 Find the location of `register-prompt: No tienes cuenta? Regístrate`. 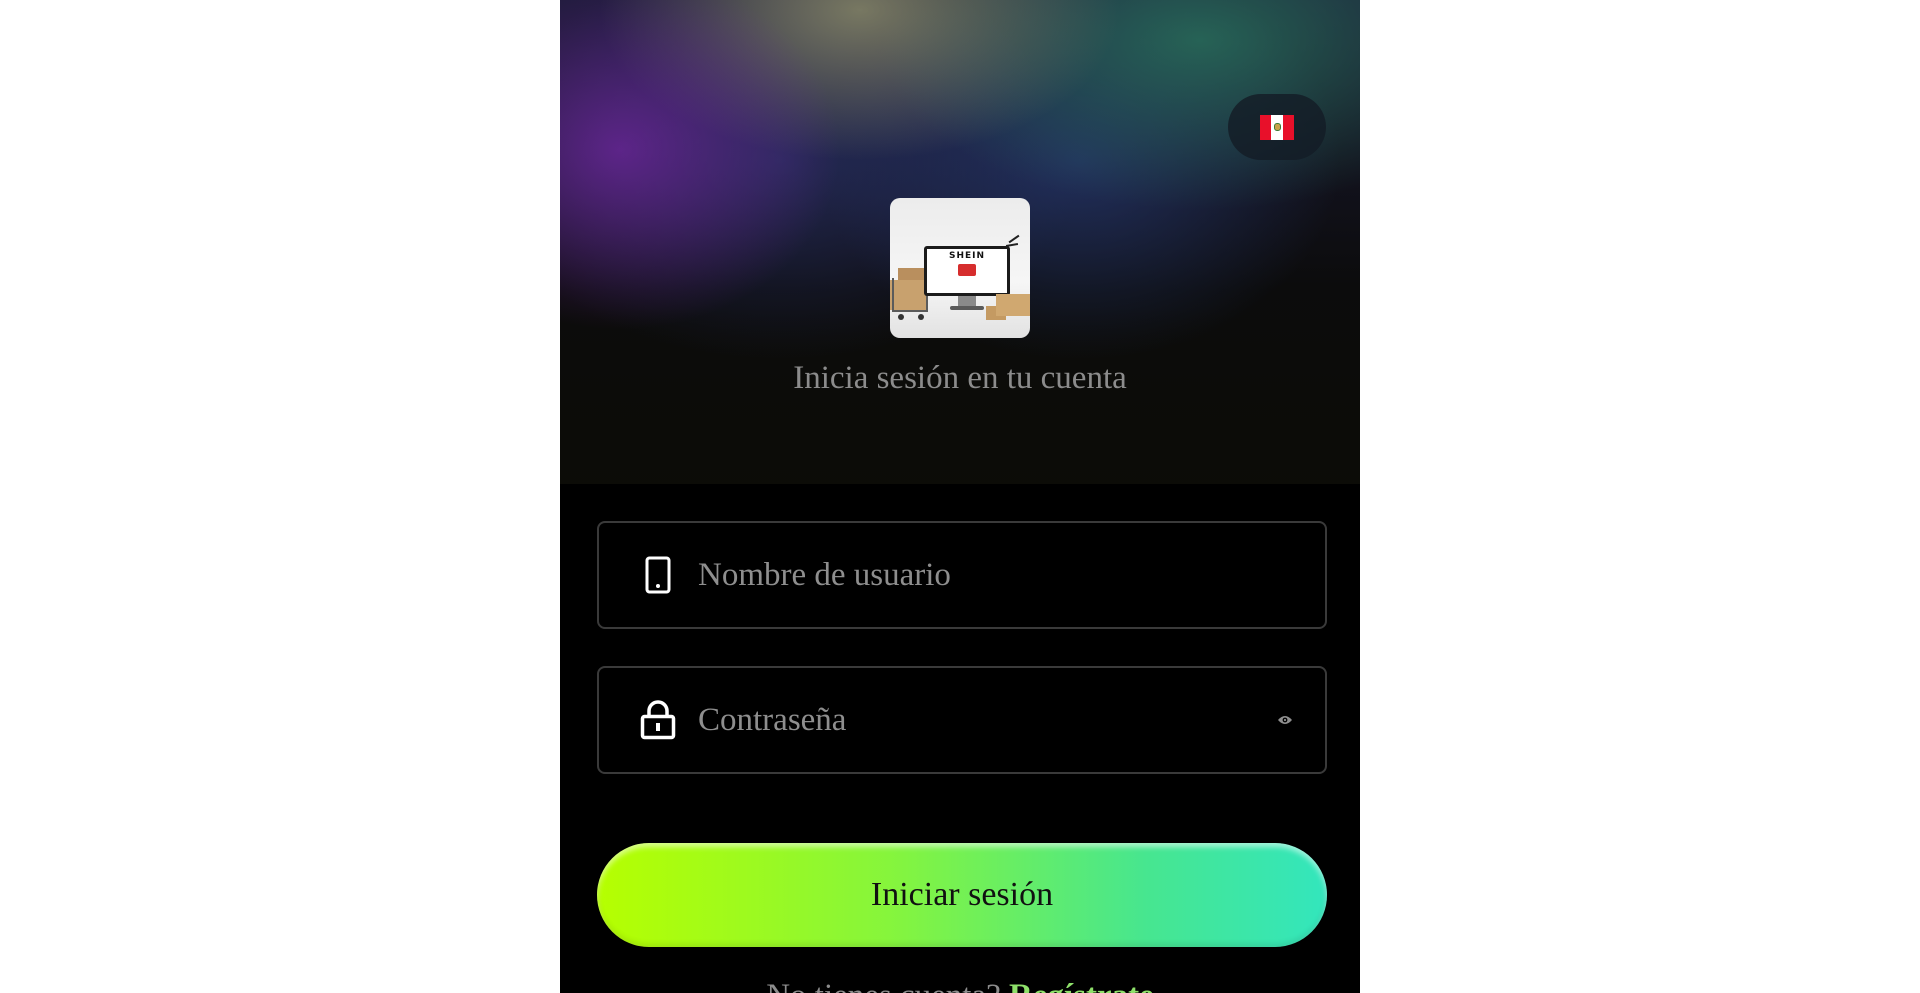

register-prompt: No tienes cuenta? Regístrate is located at coordinates (960, 985).